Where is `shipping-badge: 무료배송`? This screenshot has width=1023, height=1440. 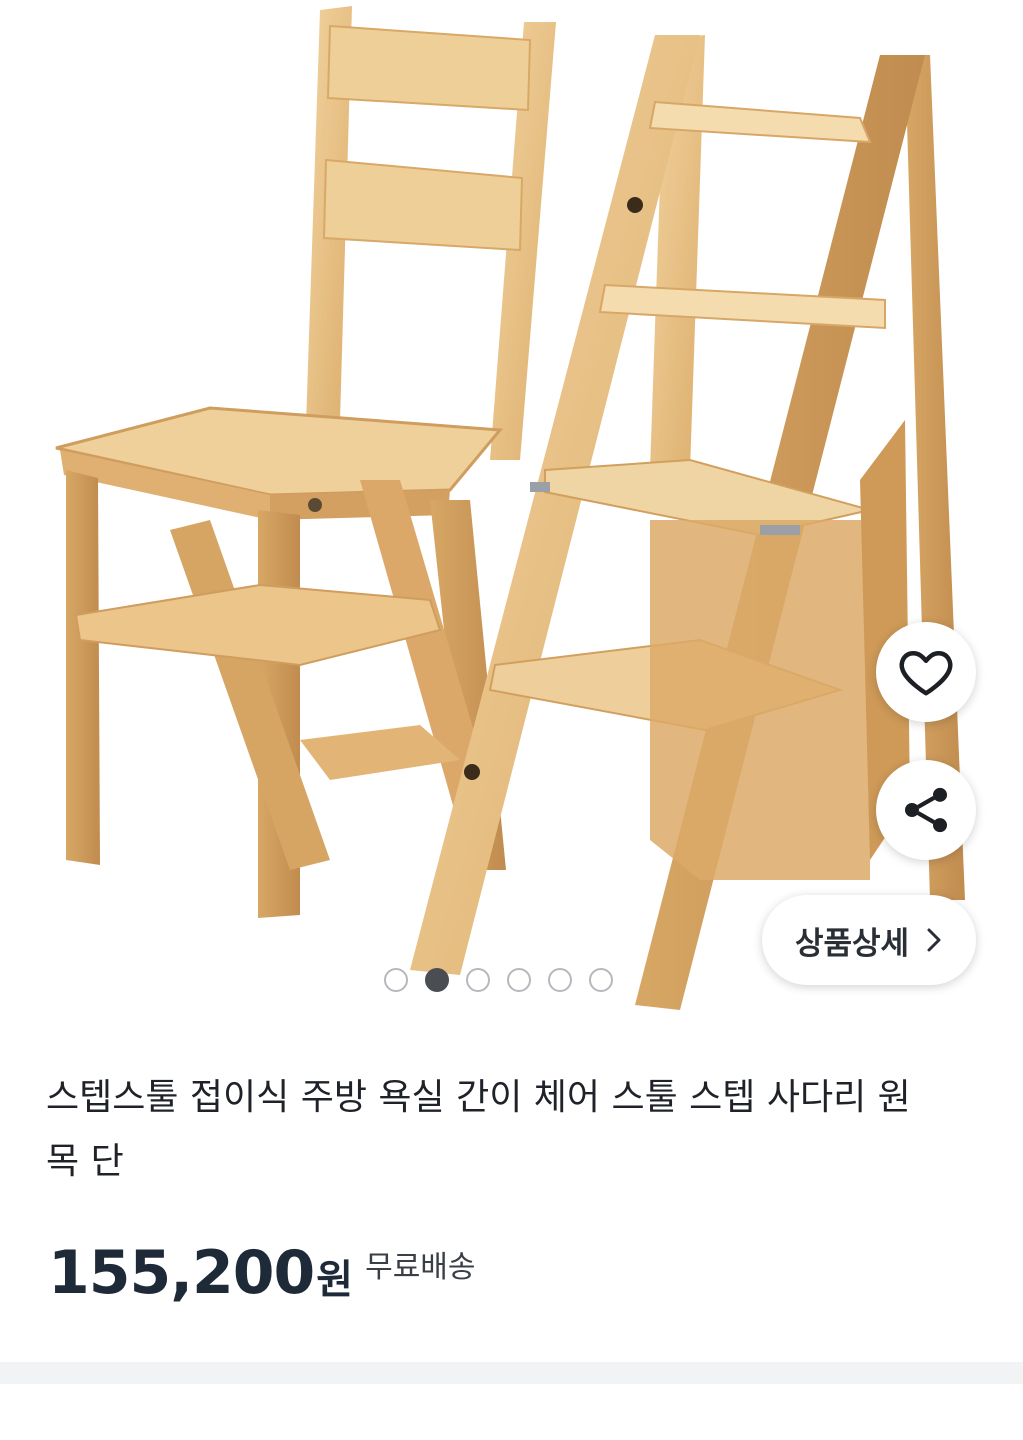 shipping-badge: 무료배송 is located at coordinates (420, 1267).